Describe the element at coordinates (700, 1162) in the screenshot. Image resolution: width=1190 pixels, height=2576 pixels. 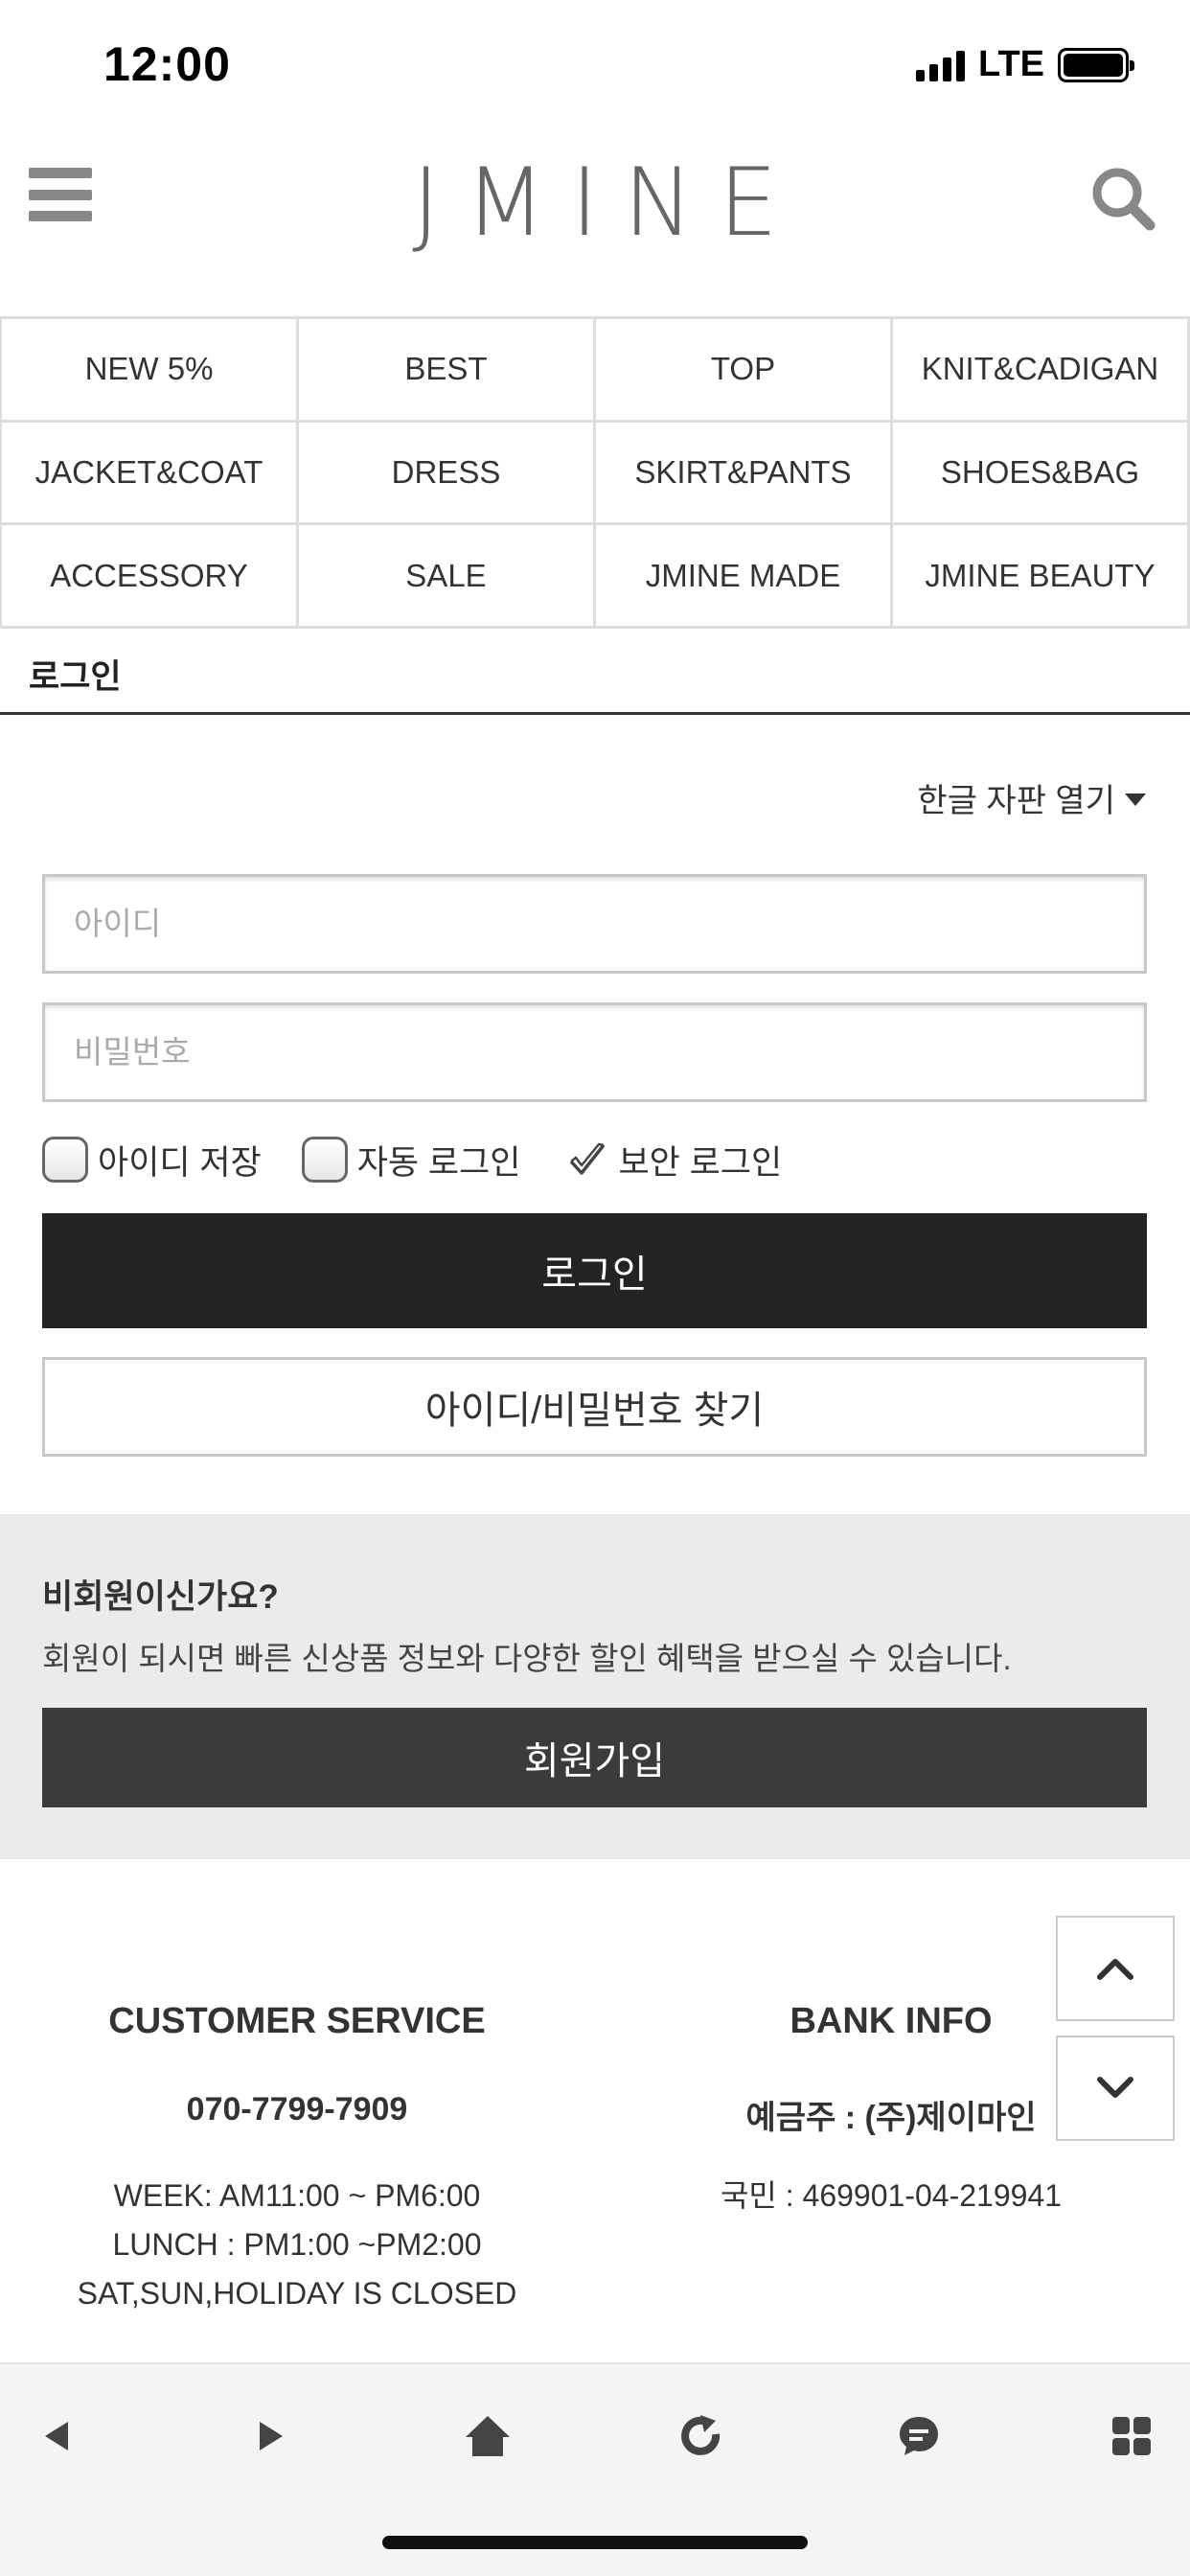
I see `secure-login-label: 보안 로그인` at that location.